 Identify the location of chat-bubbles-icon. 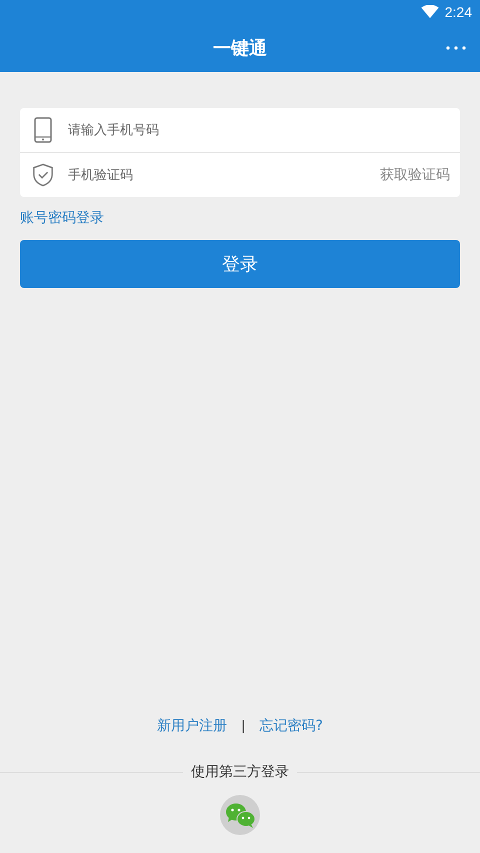
(240, 815).